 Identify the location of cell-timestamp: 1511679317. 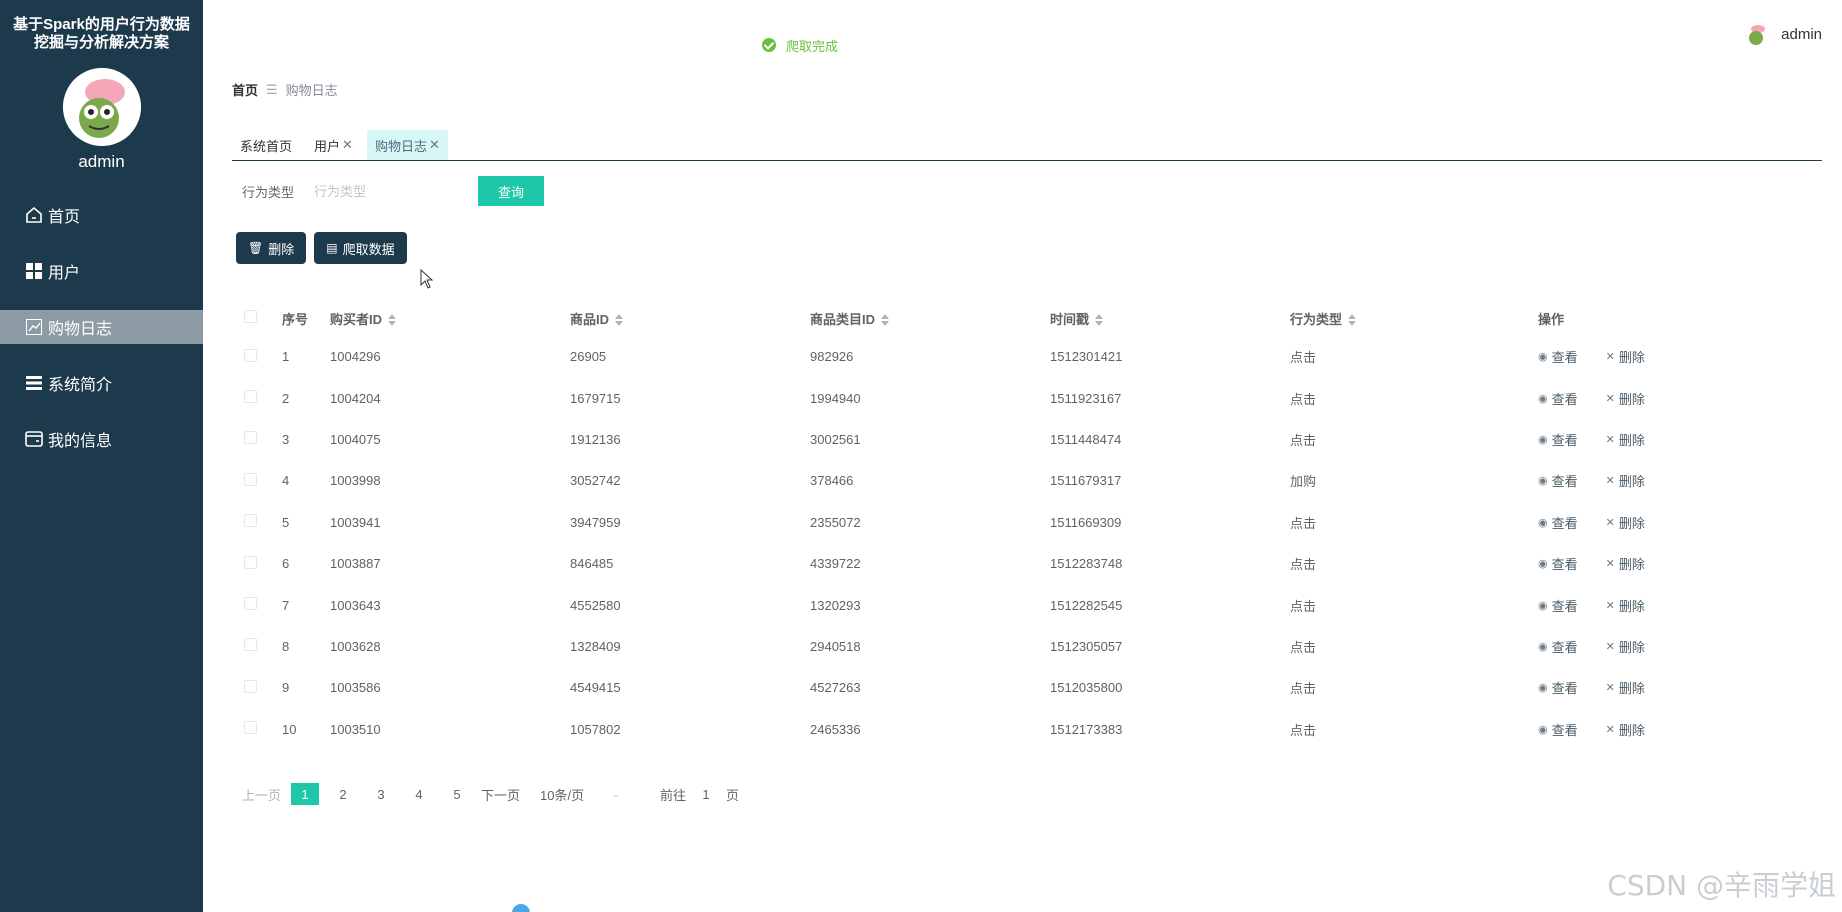
(1086, 481).